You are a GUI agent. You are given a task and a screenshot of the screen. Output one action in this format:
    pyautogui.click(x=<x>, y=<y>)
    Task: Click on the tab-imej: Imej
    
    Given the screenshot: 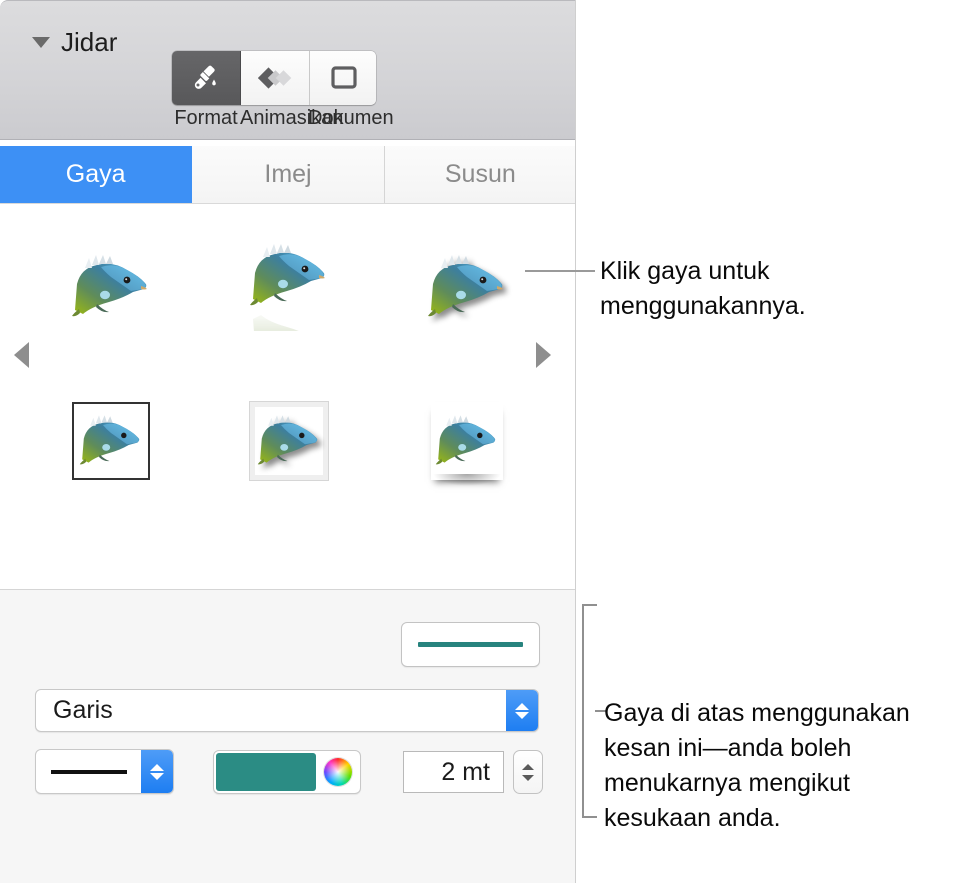 What is the action you would take?
    pyautogui.click(x=288, y=174)
    